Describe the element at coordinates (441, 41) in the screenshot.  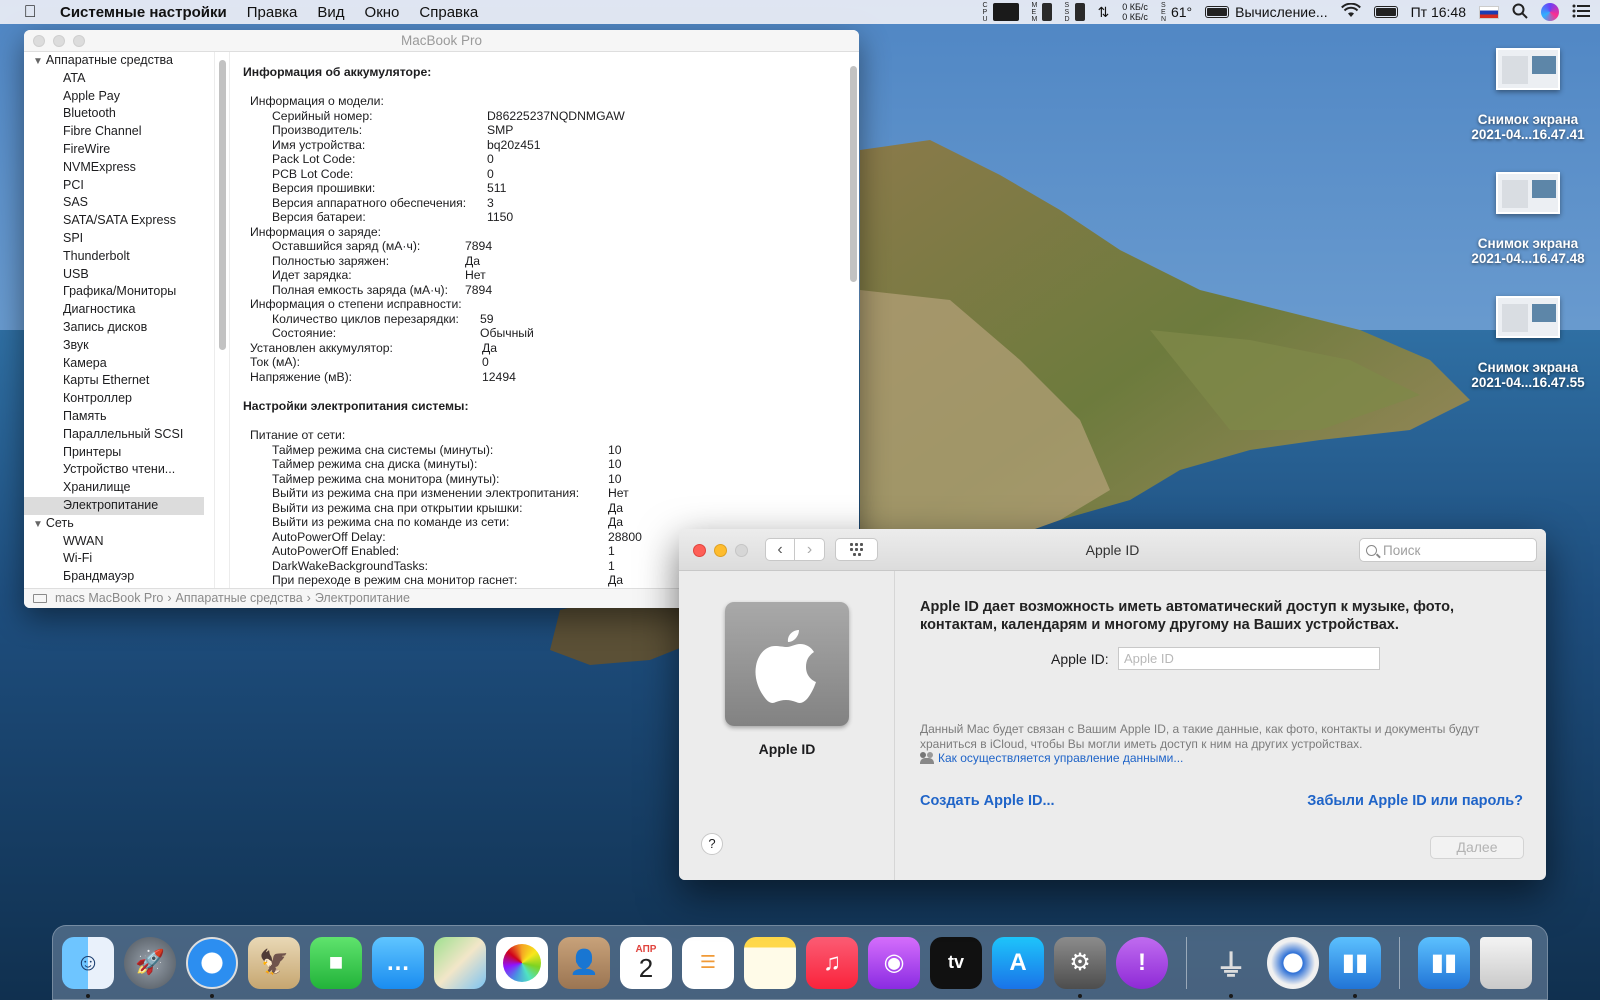
I see `sysinfo-titlebar: MacBook Pro` at that location.